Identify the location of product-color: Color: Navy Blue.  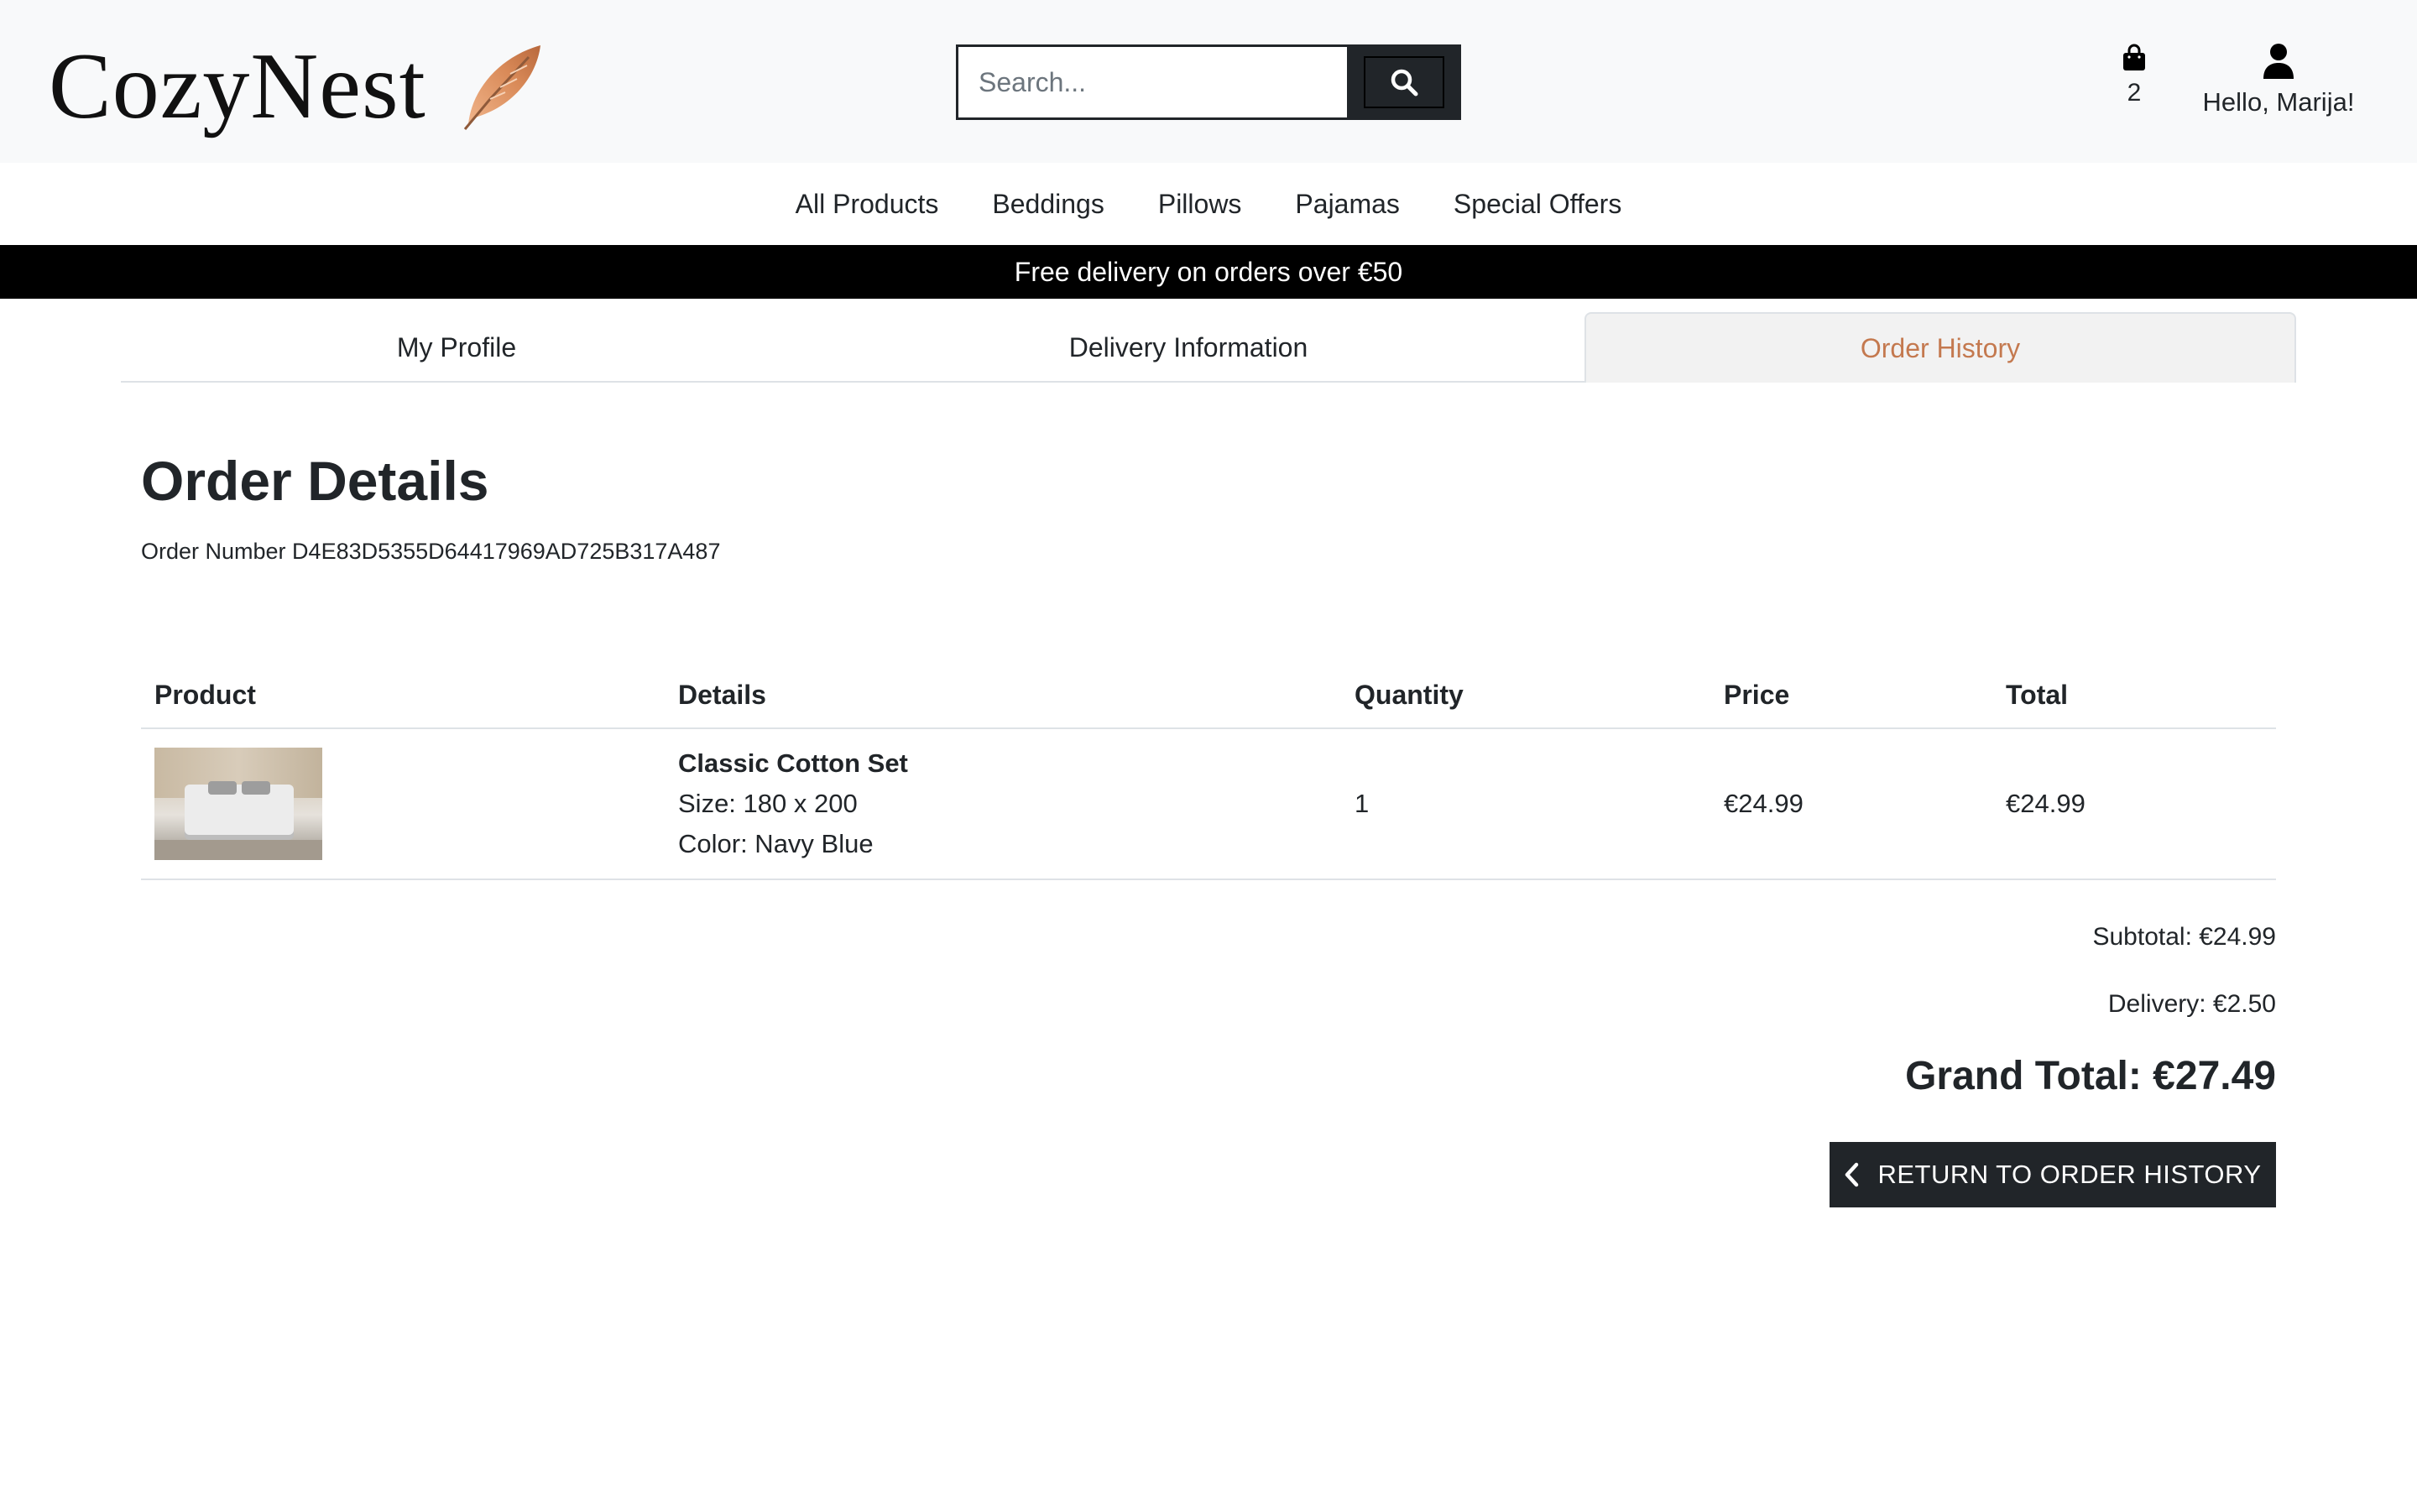
(776, 844).